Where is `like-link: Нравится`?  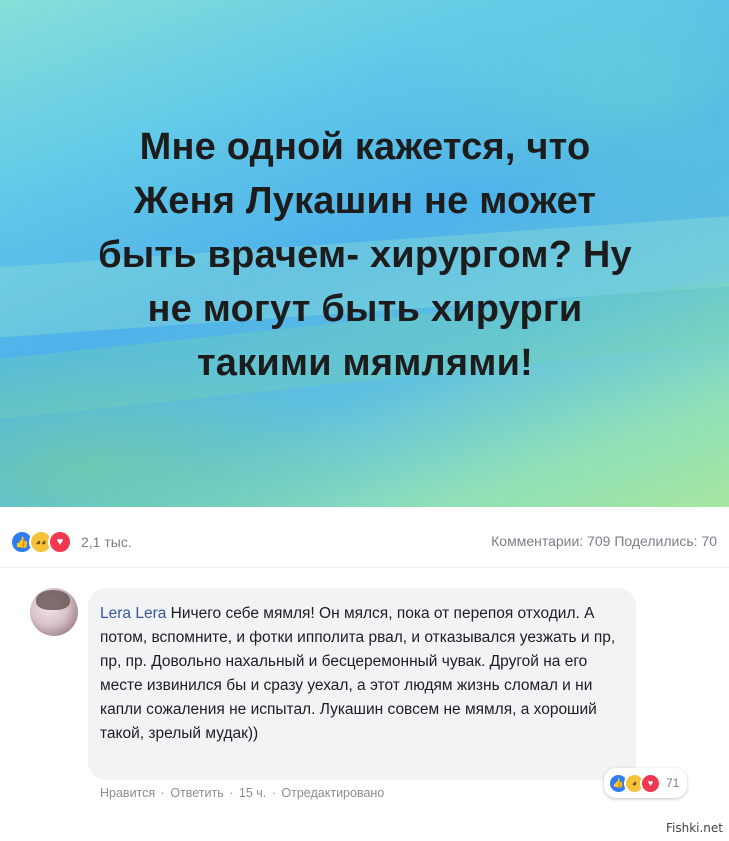
like-link: Нравится is located at coordinates (127, 793).